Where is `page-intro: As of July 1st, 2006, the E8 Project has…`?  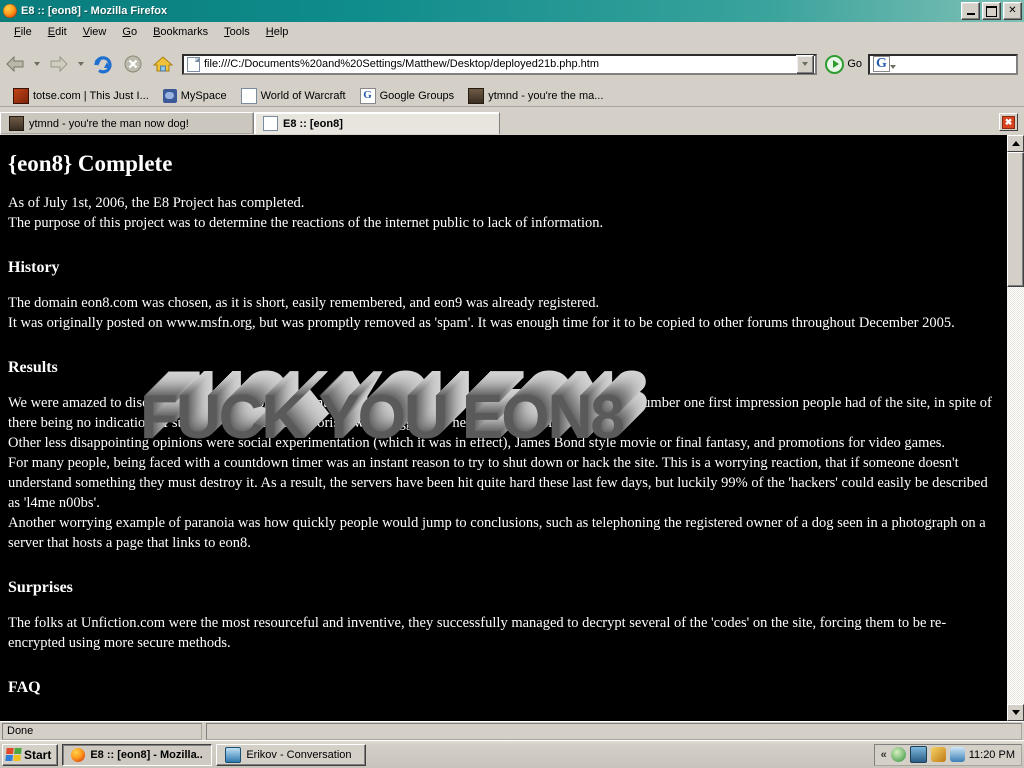
page-intro: As of July 1st, 2006, the E8 Project has… is located at coordinates (503, 213).